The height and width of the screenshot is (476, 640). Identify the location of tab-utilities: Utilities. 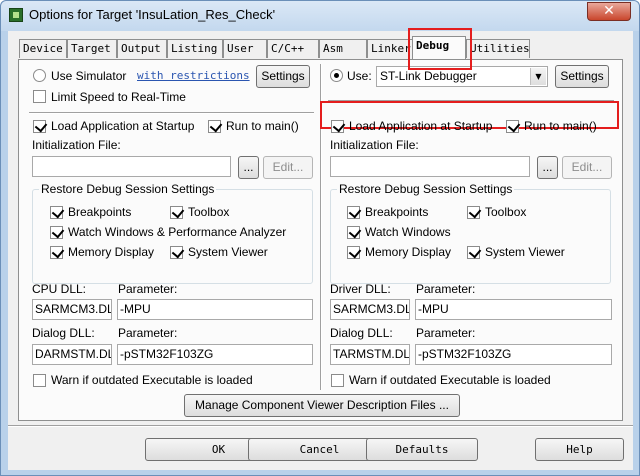
(498, 48).